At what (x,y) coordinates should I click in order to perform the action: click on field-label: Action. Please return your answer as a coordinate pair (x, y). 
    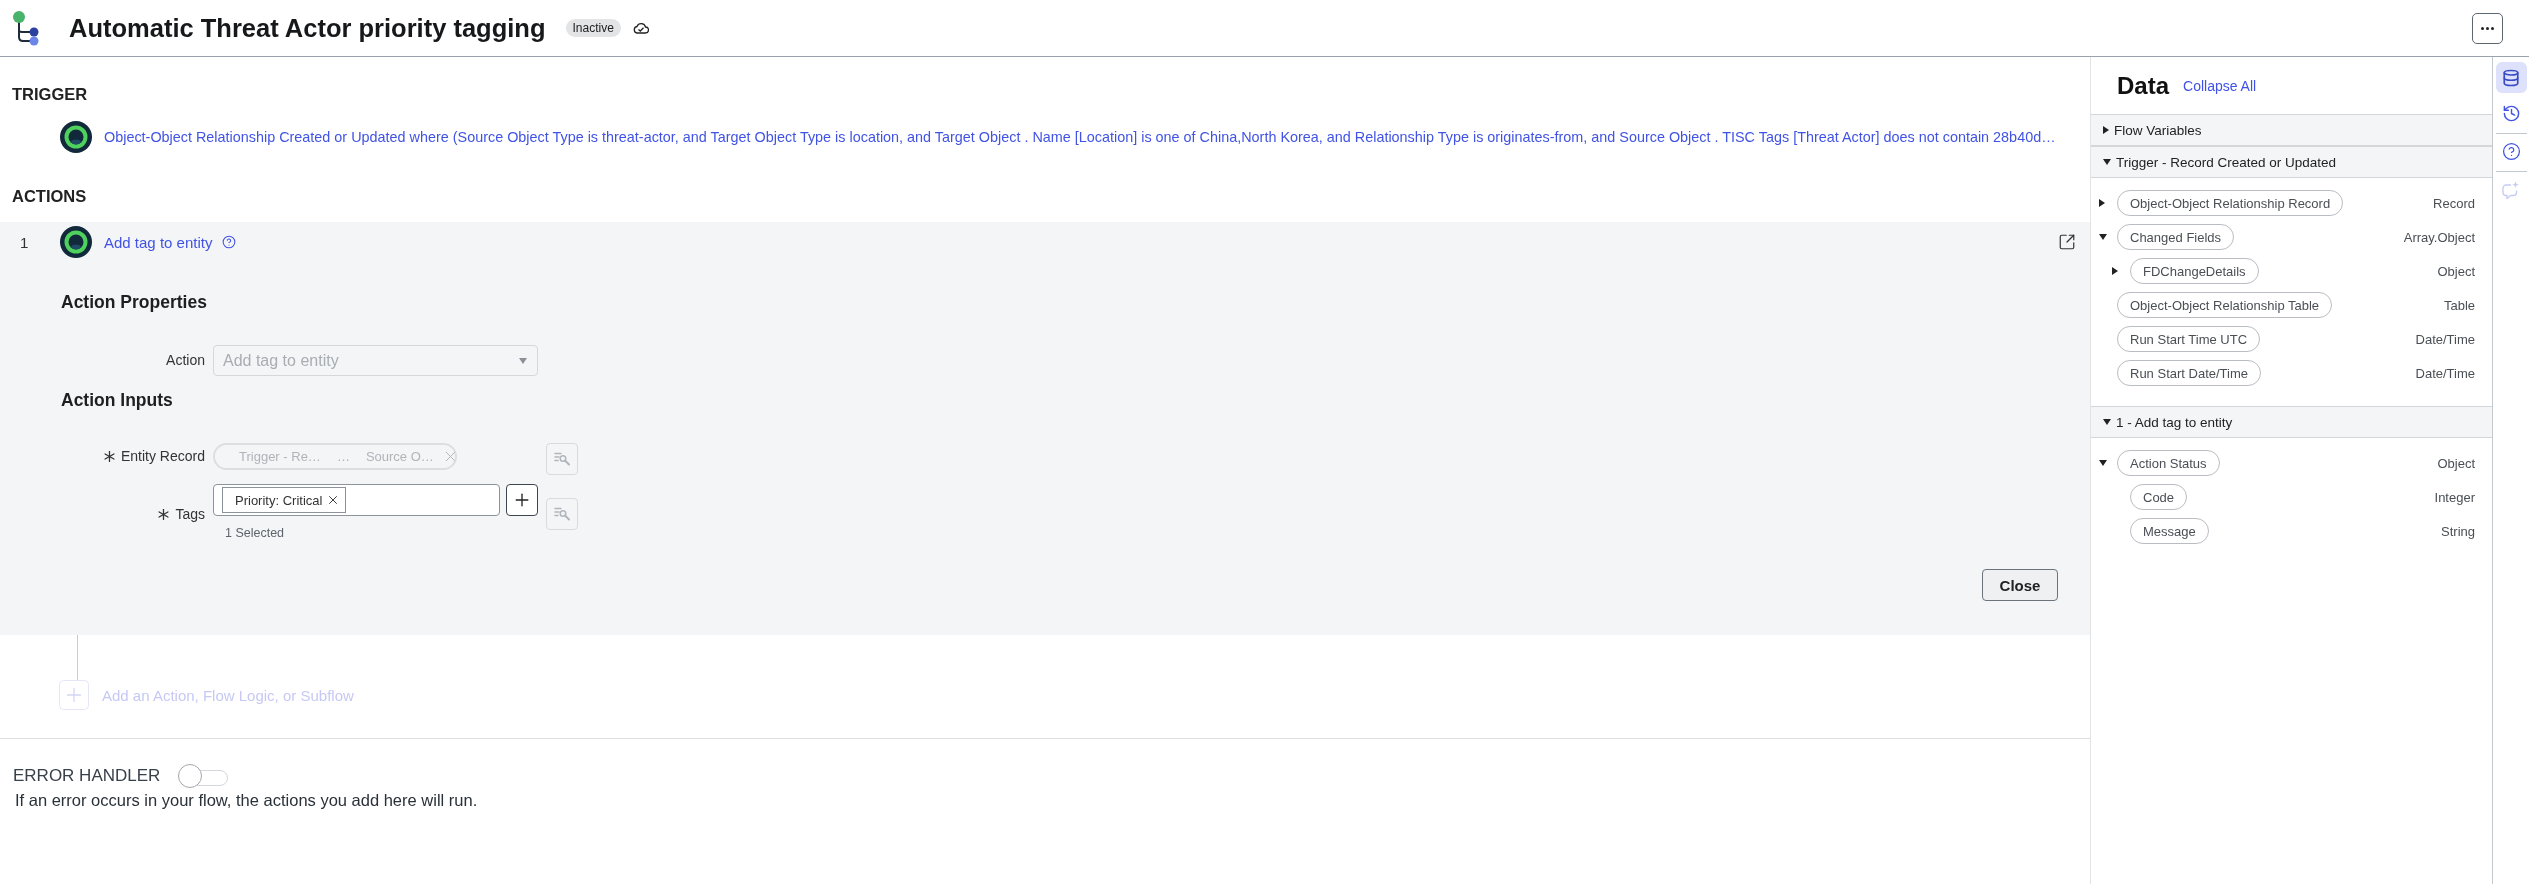
    Looking at the image, I should click on (185, 360).